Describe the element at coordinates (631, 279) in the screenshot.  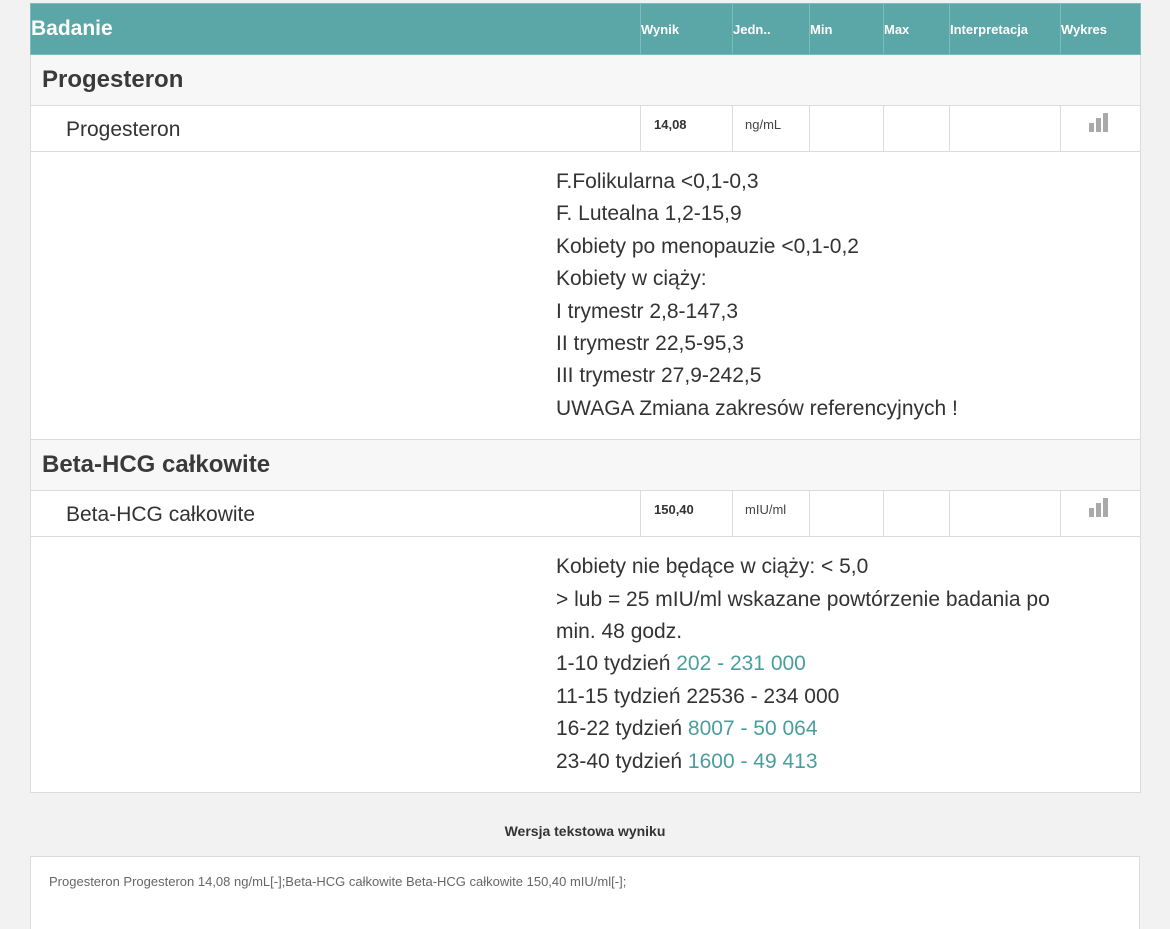
I see `reference-line: Kobiety w ciąży:` at that location.